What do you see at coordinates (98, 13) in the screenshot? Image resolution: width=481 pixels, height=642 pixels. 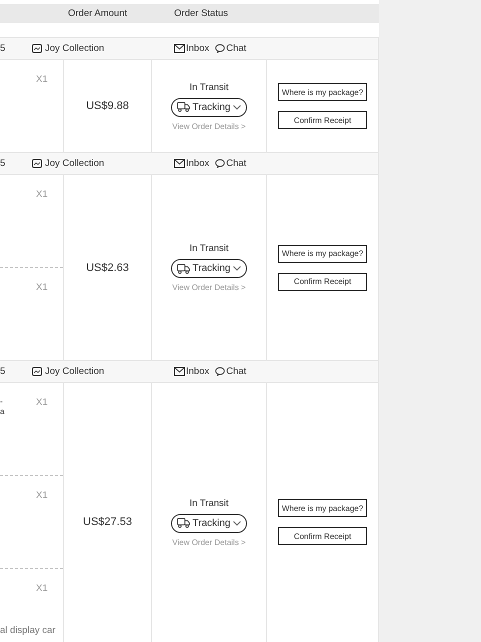 I see `column-header: Order Amount` at bounding box center [98, 13].